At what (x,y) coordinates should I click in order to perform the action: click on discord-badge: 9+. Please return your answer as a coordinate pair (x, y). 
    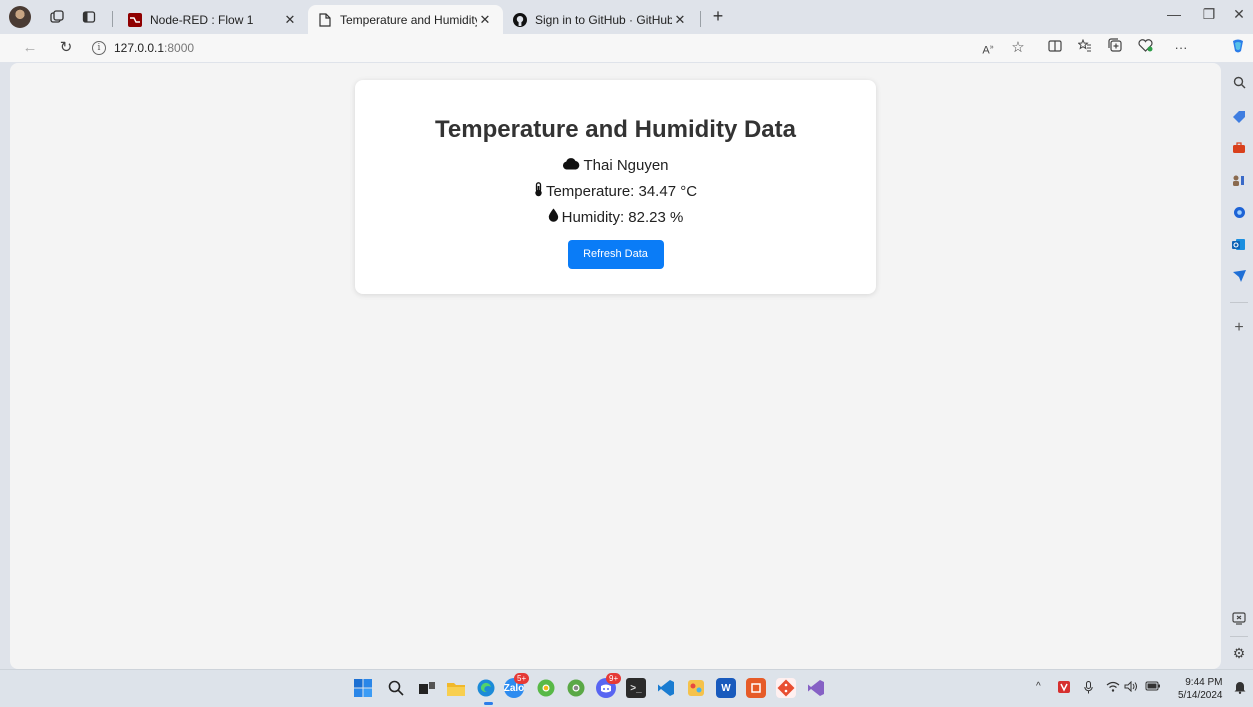
    Looking at the image, I should click on (614, 678).